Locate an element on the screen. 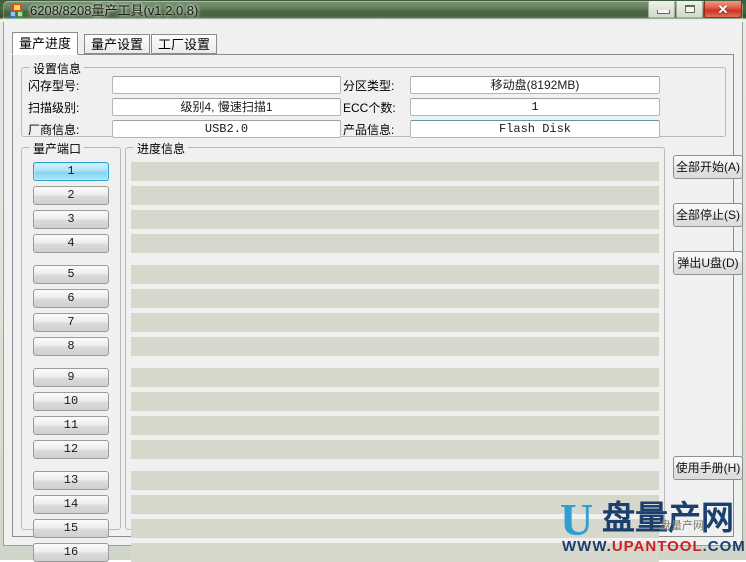 This screenshot has width=746, height=562. port-button-label: 1 is located at coordinates (71, 171).